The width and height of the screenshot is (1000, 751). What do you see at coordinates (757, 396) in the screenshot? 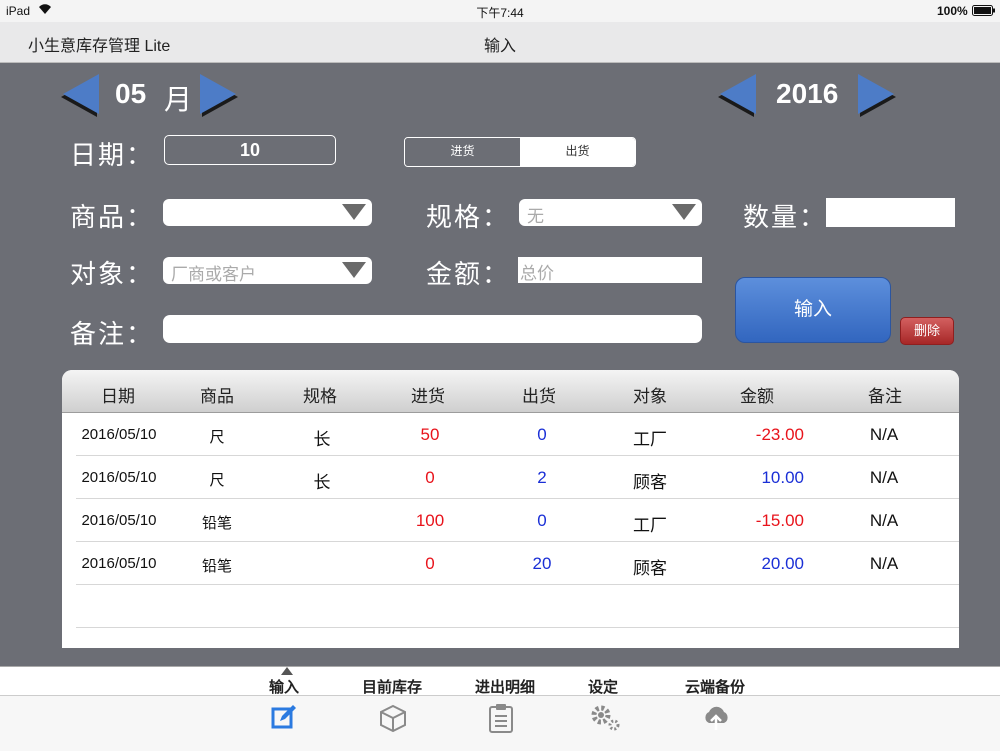
I see `header-amount: 金额` at bounding box center [757, 396].